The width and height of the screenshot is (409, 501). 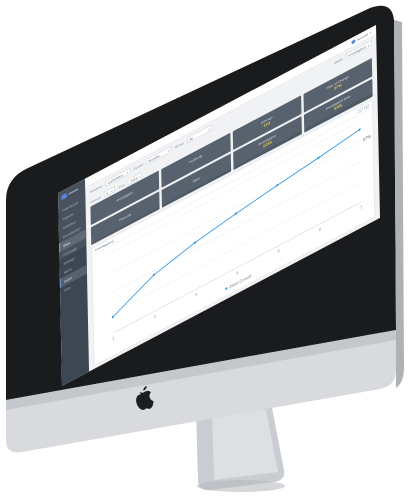 What do you see at coordinates (320, 229) in the screenshot?
I see `x-tick-label: 6` at bounding box center [320, 229].